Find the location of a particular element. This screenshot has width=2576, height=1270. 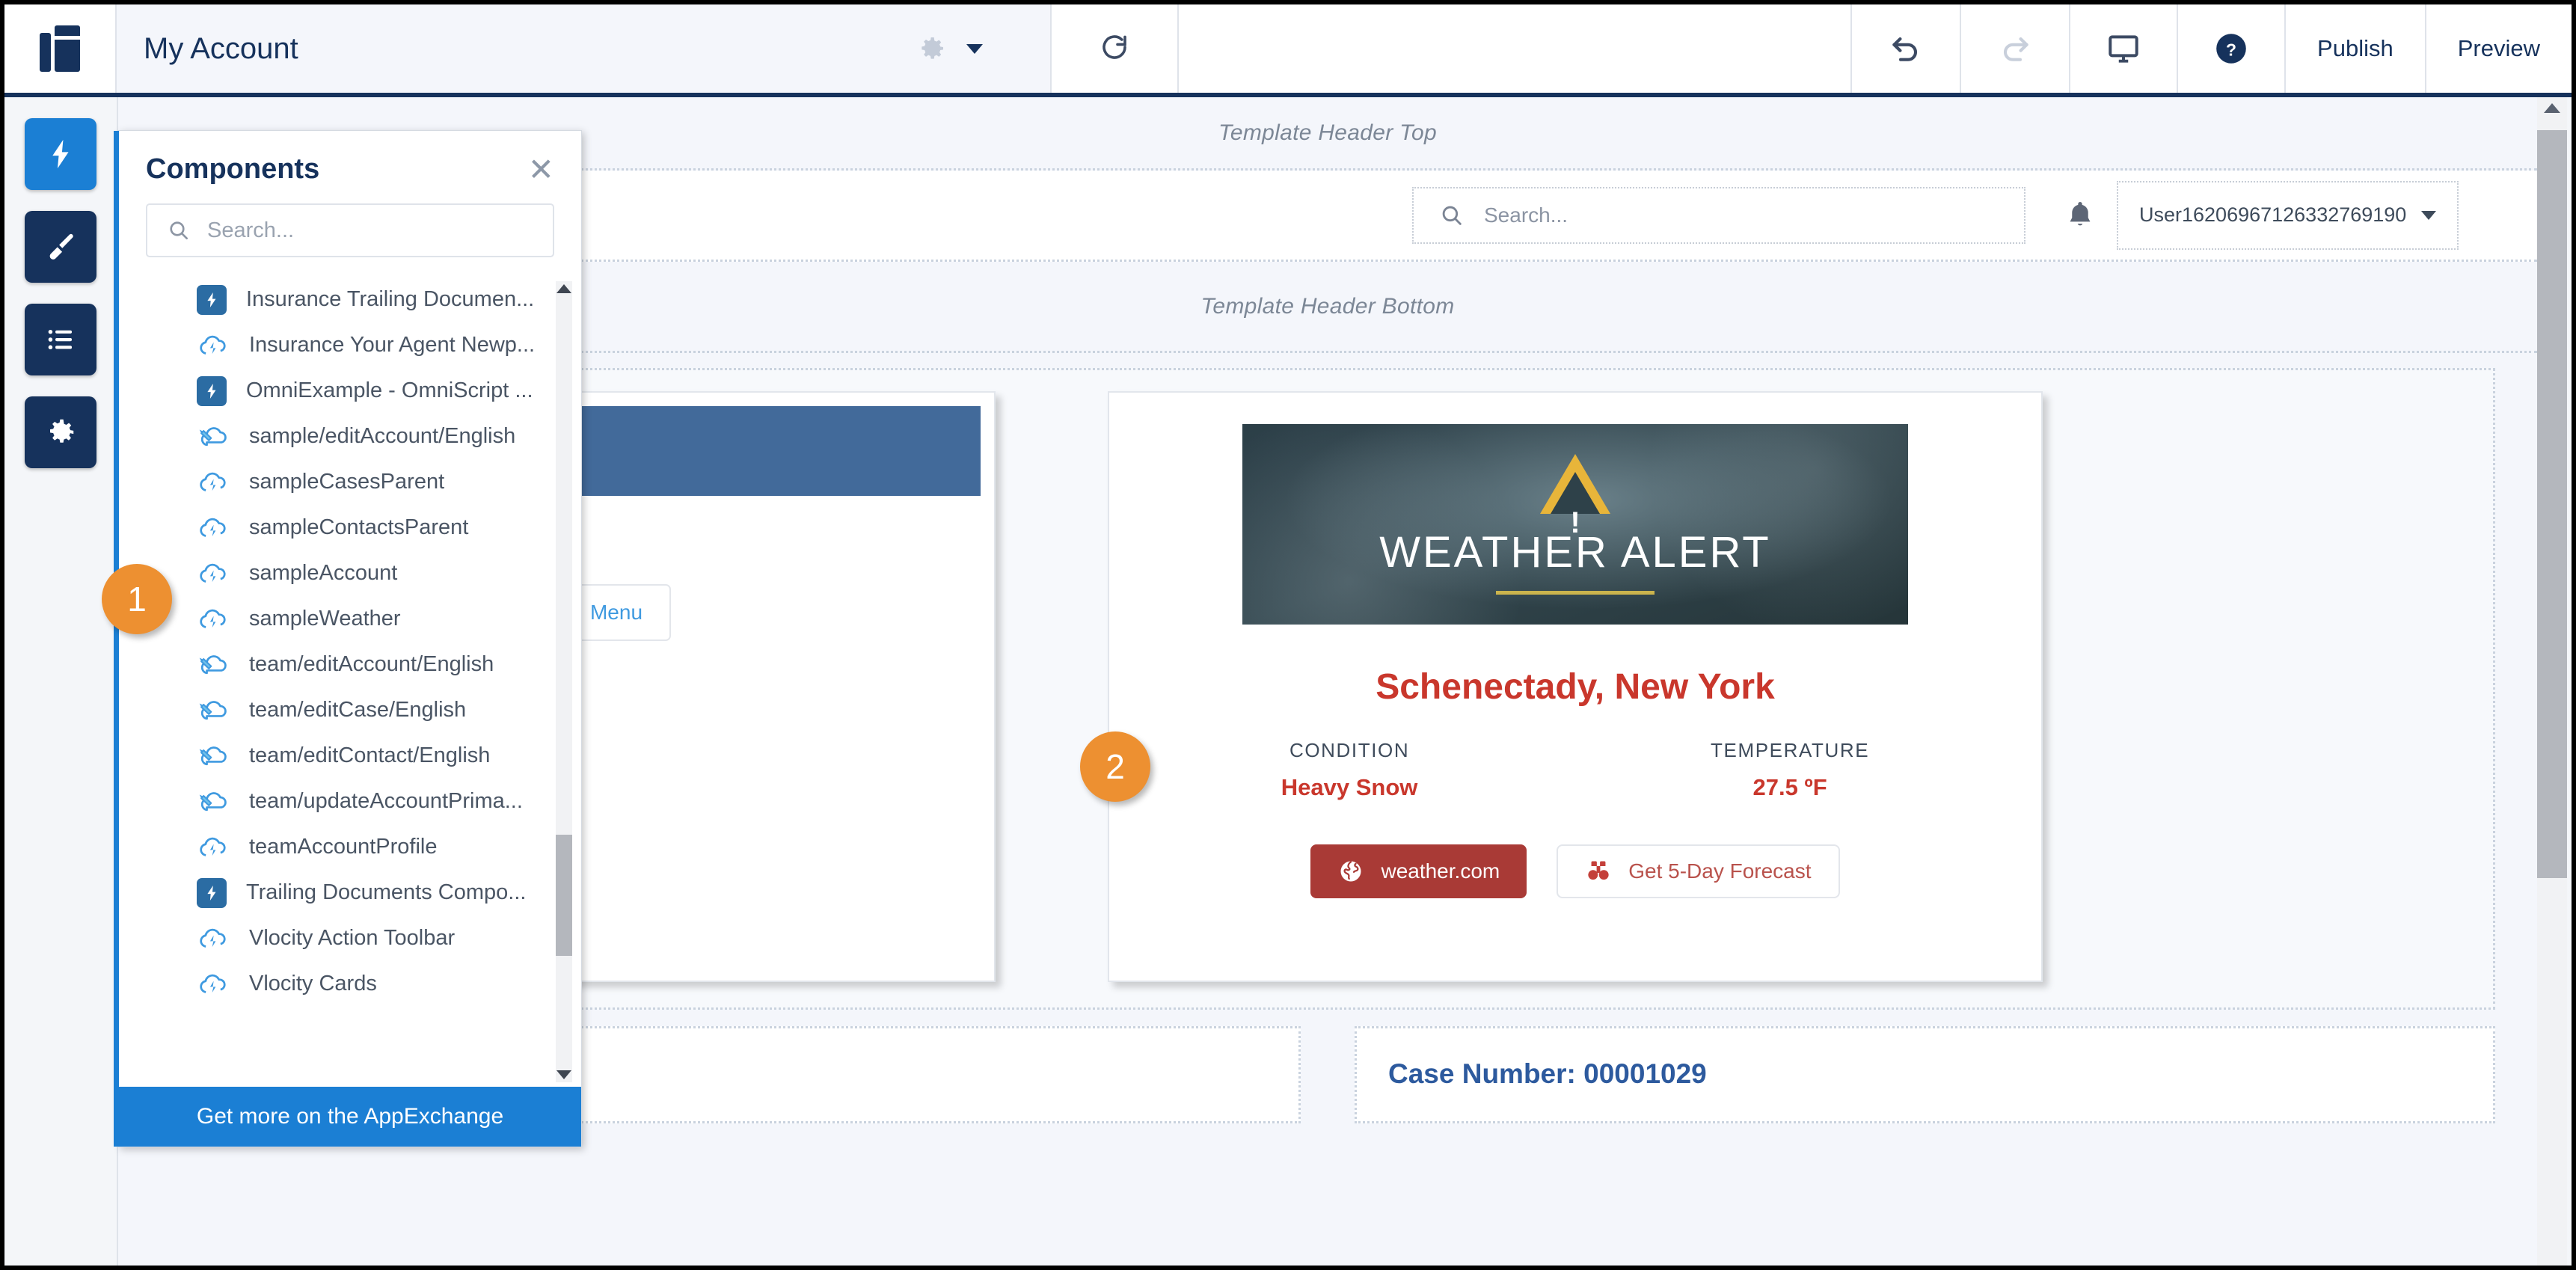

page-settings-group is located at coordinates (950, 49).